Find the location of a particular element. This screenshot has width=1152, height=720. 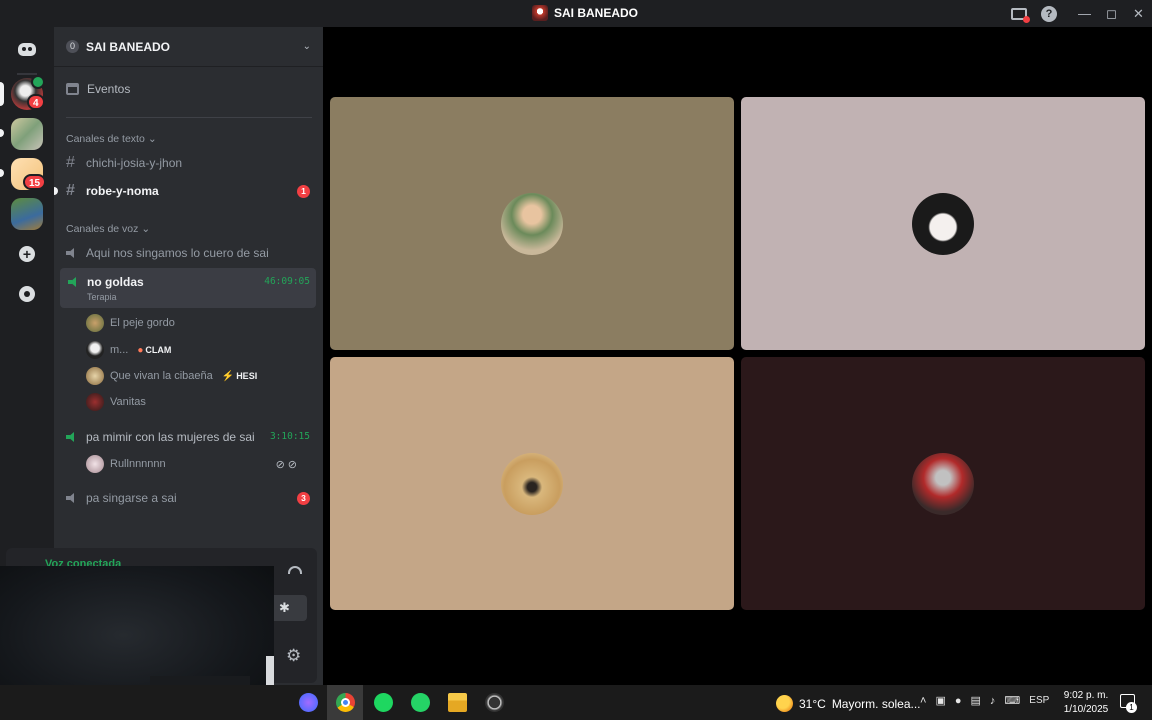

whatsapp-icon is located at coordinates (420, 702).